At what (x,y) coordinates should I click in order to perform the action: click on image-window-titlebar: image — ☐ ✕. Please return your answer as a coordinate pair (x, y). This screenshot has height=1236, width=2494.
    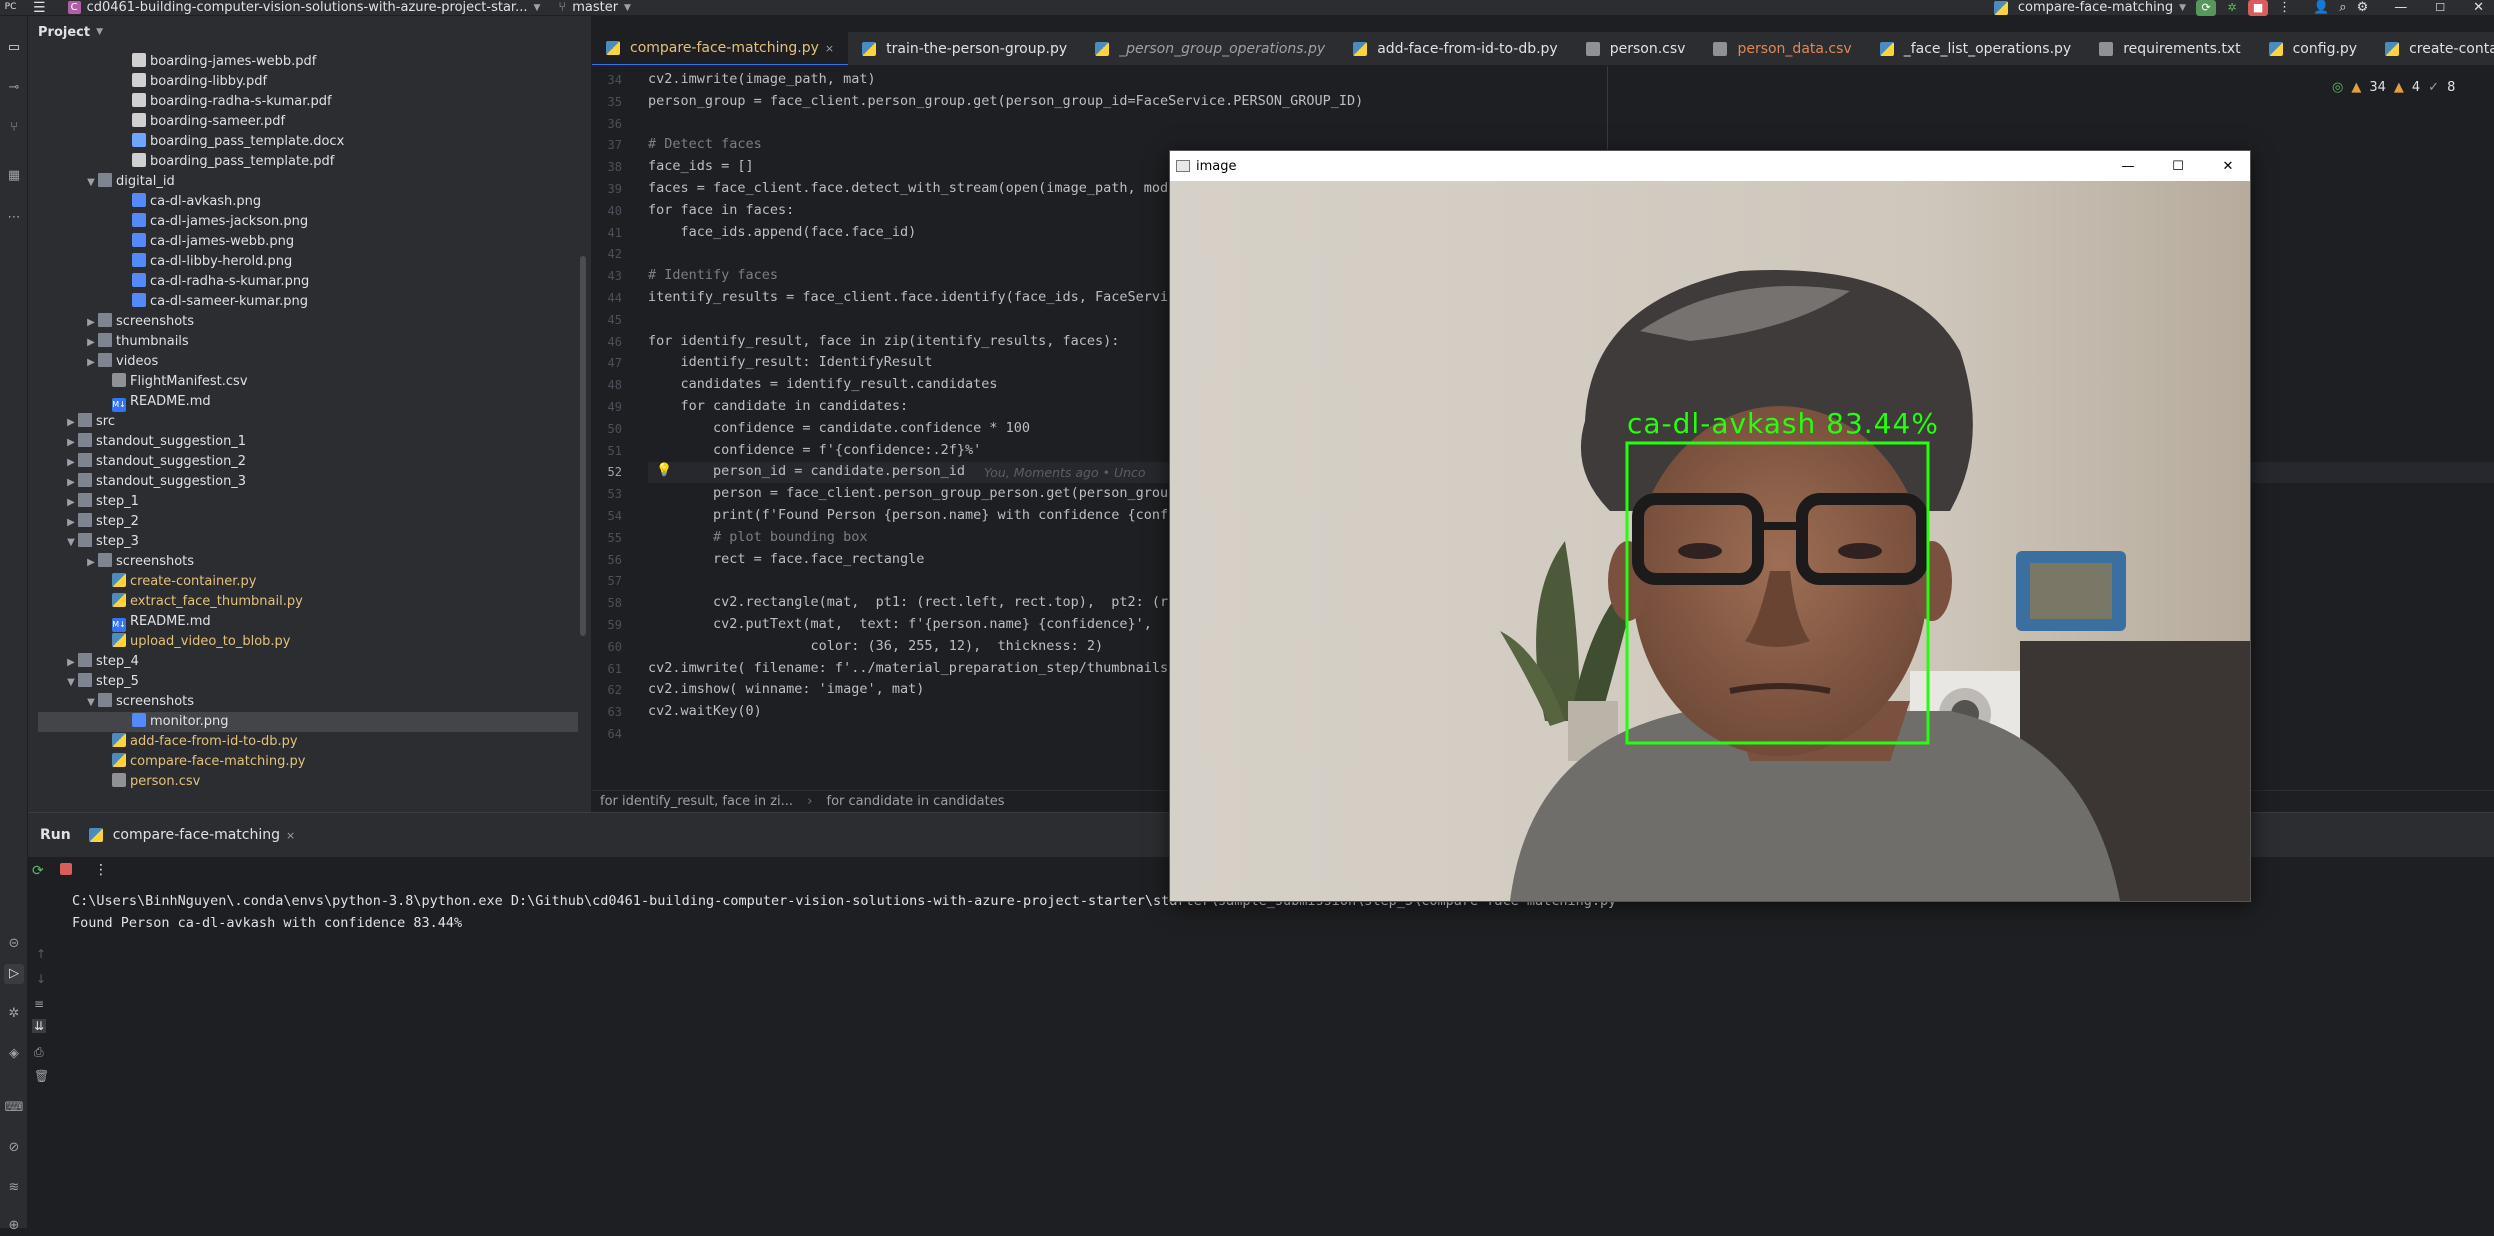
    Looking at the image, I should click on (1710, 166).